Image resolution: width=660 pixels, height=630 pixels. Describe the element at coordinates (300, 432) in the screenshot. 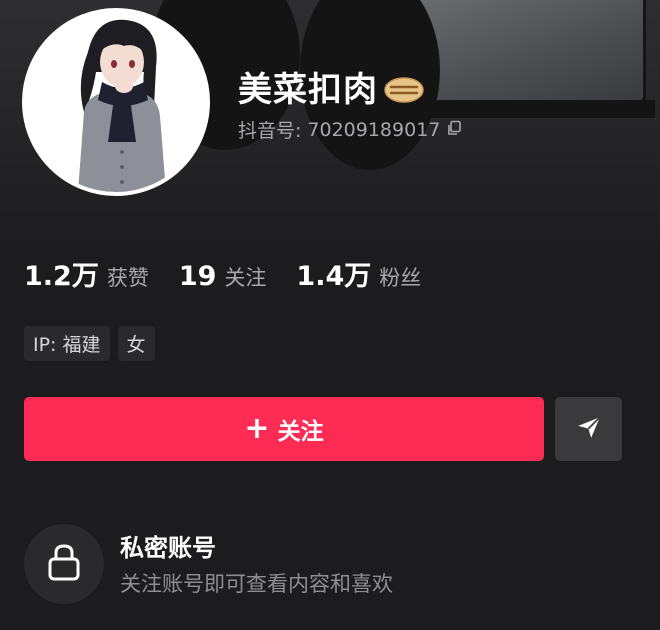

I see `follow-button-label: 关注` at that location.